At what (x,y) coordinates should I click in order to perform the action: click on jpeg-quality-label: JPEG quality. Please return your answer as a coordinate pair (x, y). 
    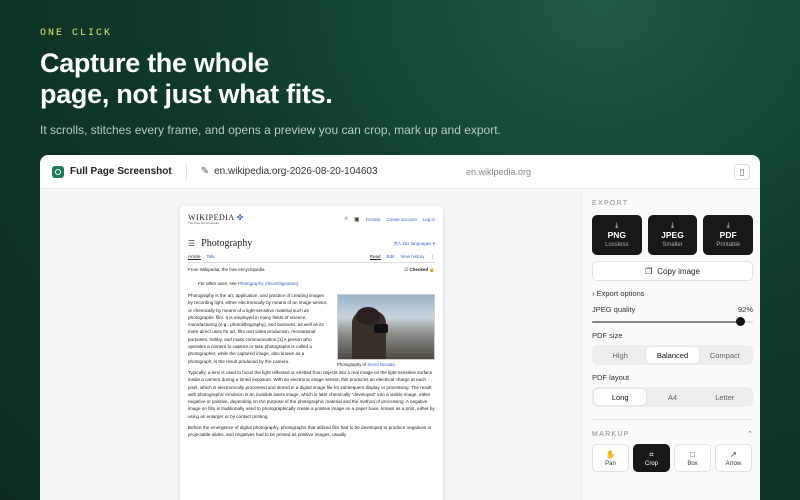
    Looking at the image, I should click on (614, 309).